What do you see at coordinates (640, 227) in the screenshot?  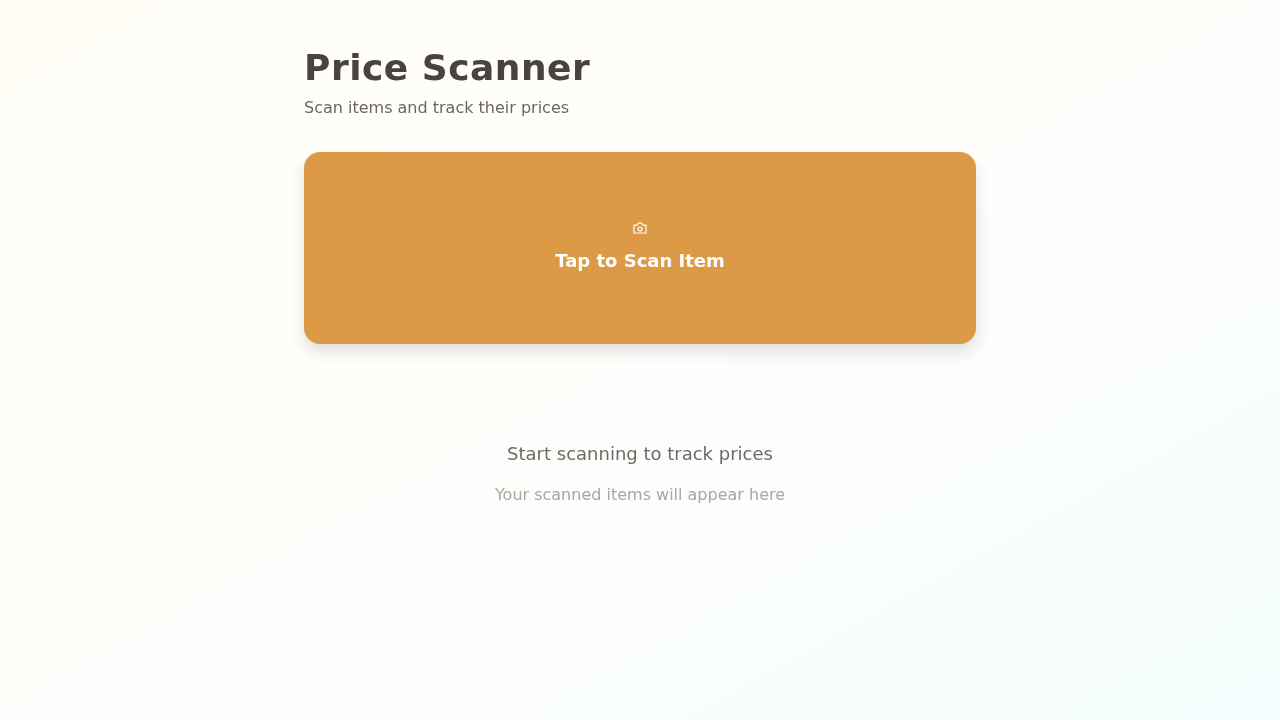 I see `camera-icon` at bounding box center [640, 227].